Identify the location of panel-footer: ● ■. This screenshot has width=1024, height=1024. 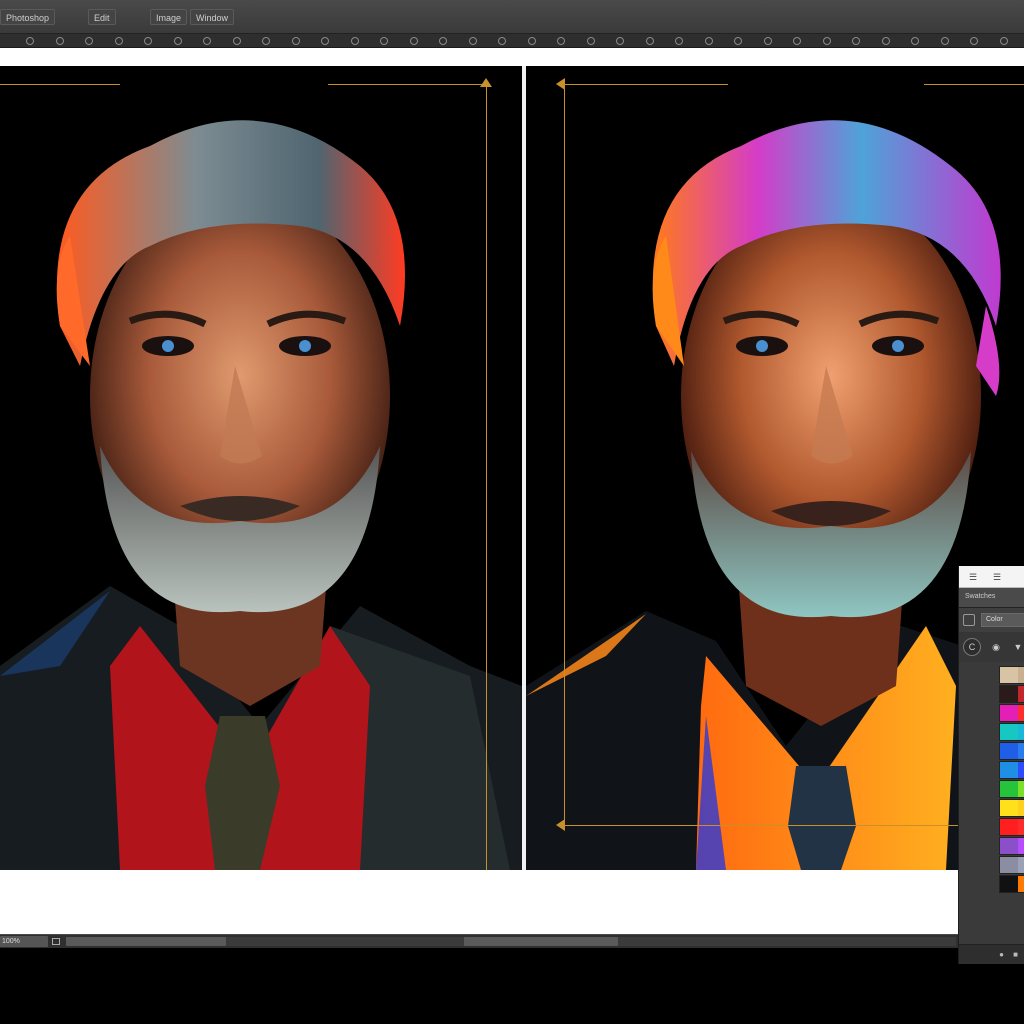
(991, 954).